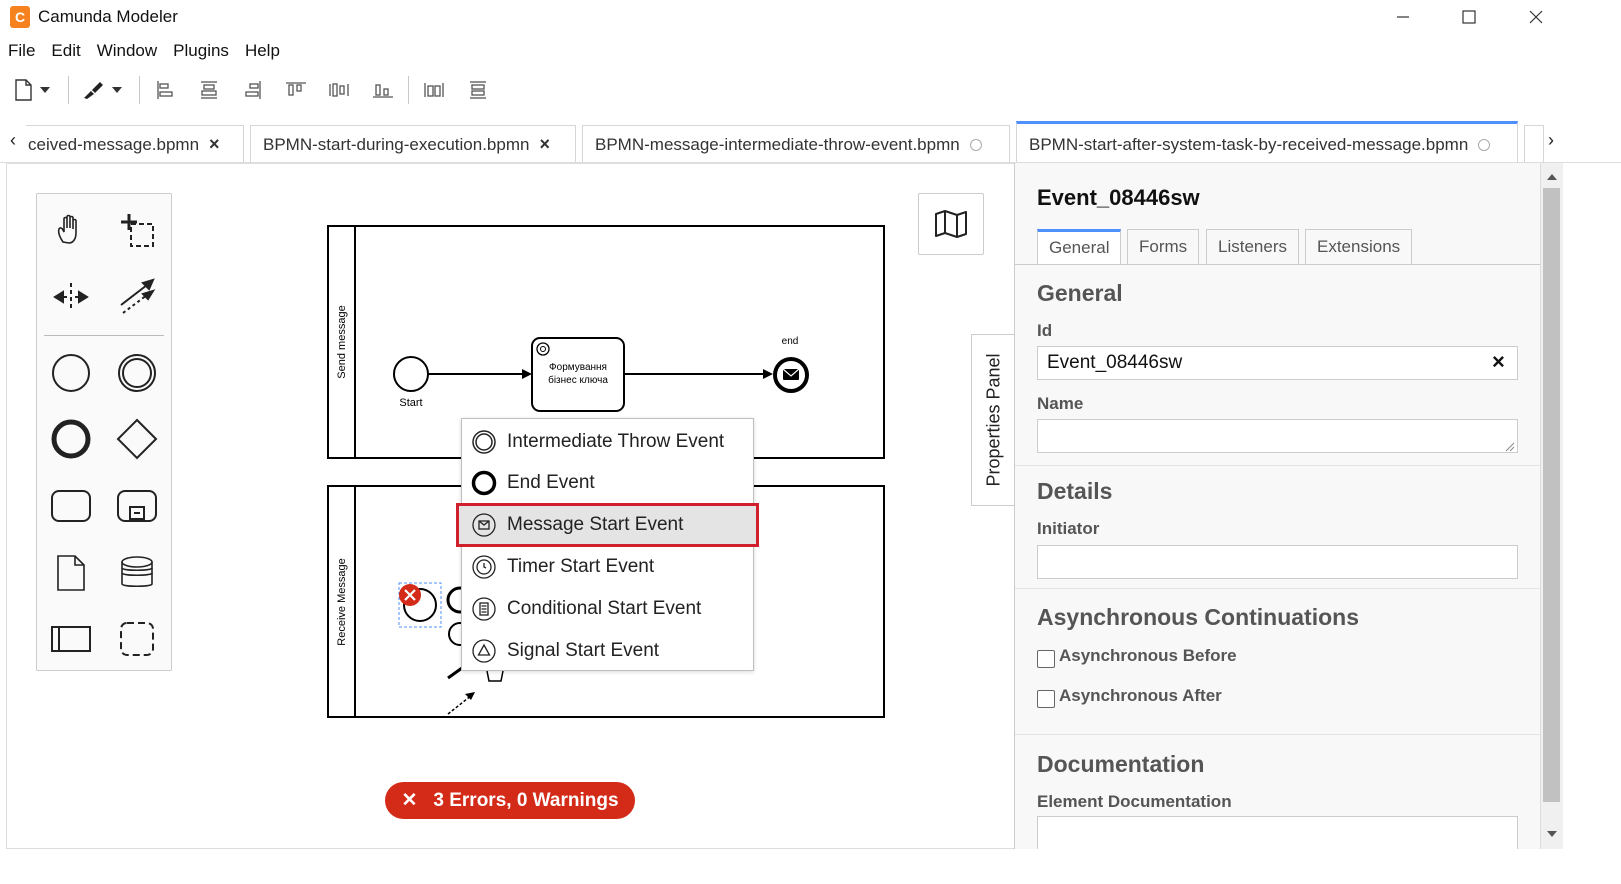  I want to click on hand-tool-icon, so click(71, 230).